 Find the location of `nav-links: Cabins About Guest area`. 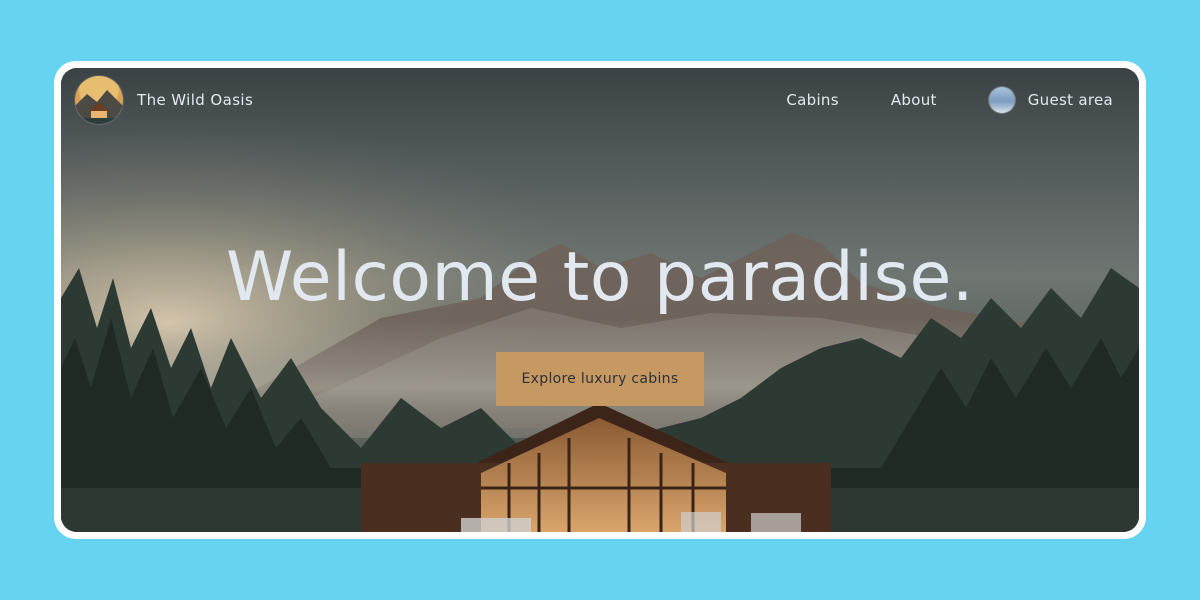

nav-links: Cabins About Guest area is located at coordinates (949, 100).